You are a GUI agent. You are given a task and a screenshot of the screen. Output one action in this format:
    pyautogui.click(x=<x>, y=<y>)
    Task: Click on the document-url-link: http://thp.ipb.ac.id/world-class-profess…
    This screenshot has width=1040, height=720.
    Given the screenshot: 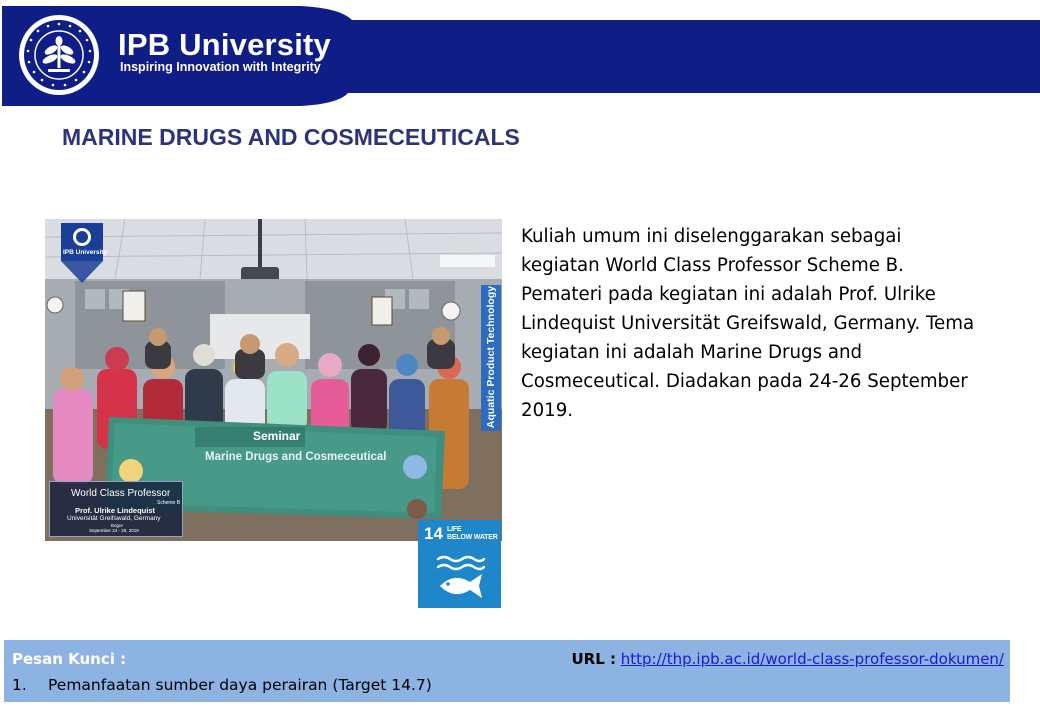 What is the action you would take?
    pyautogui.click(x=812, y=659)
    